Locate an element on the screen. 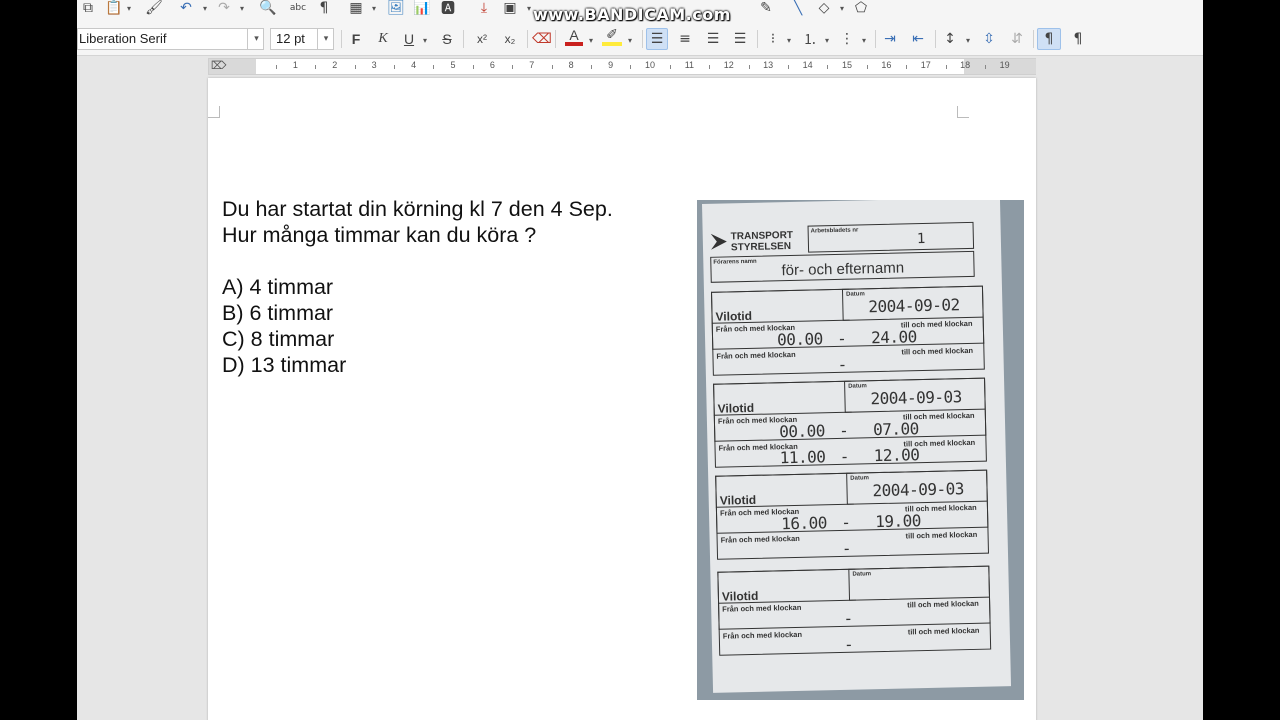 Image resolution: width=1280 pixels, height=720 pixels. datum-value: 2004-09-02 is located at coordinates (914, 306).